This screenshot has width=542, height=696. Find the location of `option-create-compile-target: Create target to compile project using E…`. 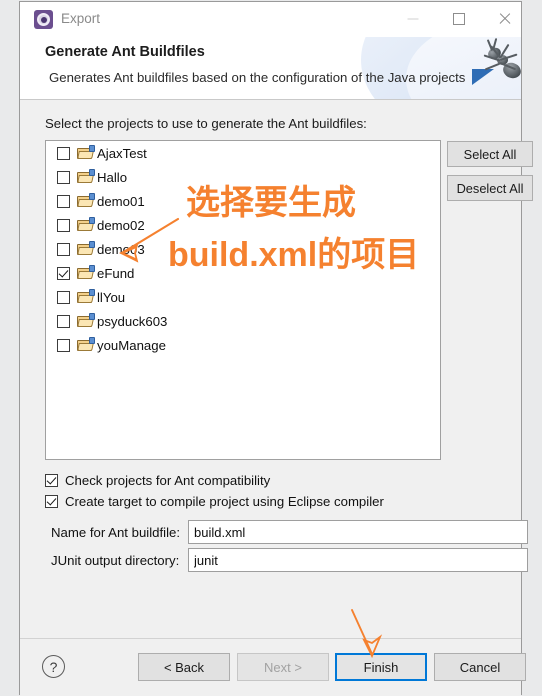

option-create-compile-target: Create target to compile project using E… is located at coordinates (214, 501).